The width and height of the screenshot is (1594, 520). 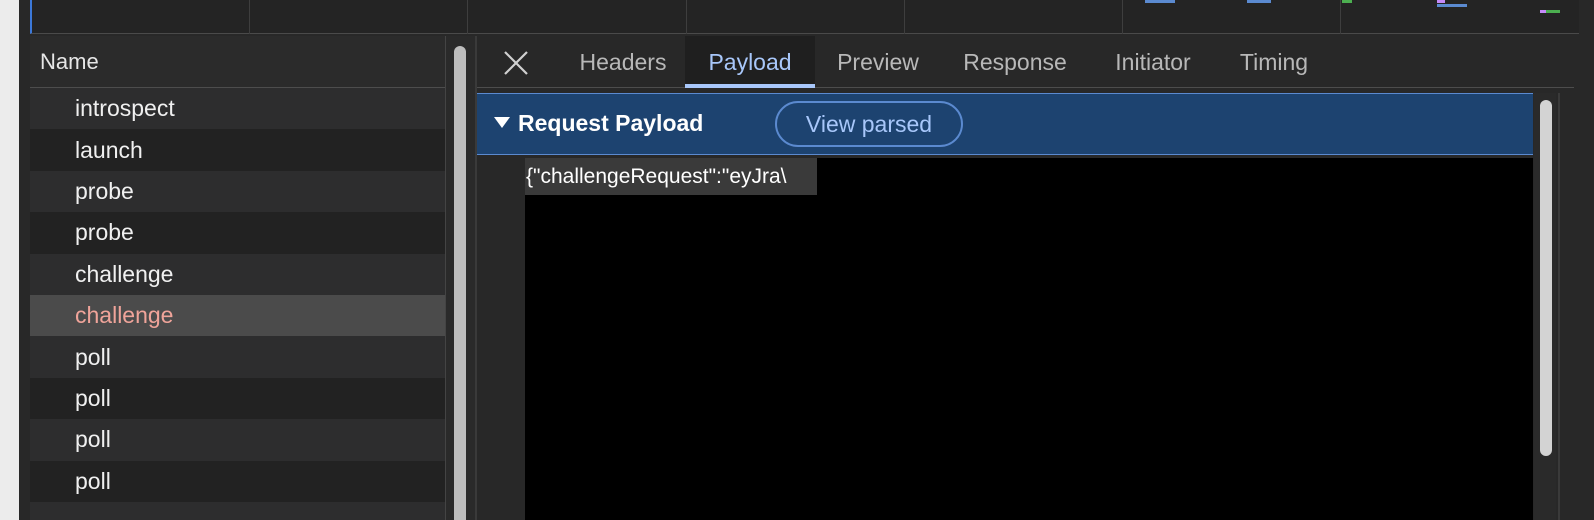 I want to click on tab-headers: Headers, so click(x=623, y=62).